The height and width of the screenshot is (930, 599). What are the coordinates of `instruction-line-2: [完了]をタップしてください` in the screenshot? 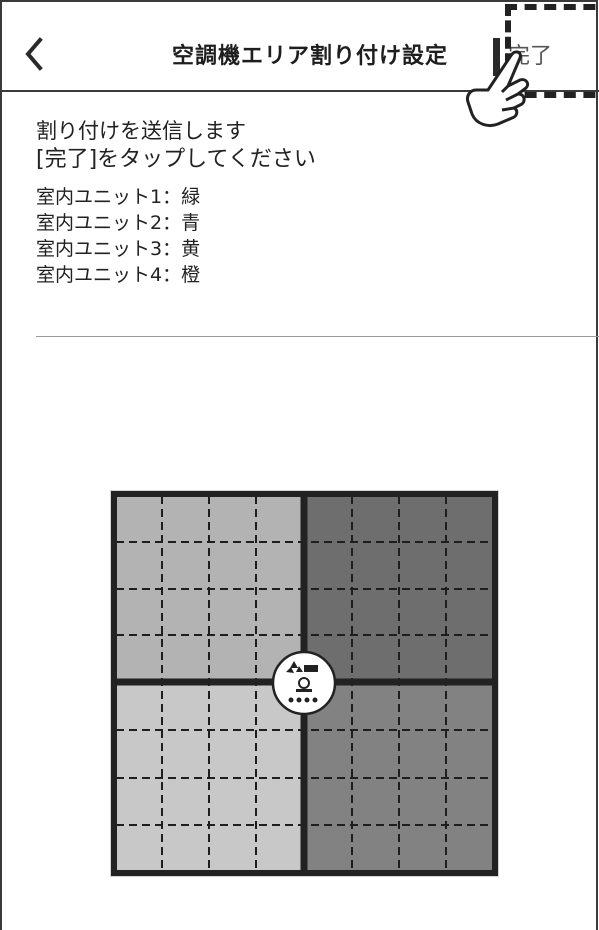 It's located at (176, 159).